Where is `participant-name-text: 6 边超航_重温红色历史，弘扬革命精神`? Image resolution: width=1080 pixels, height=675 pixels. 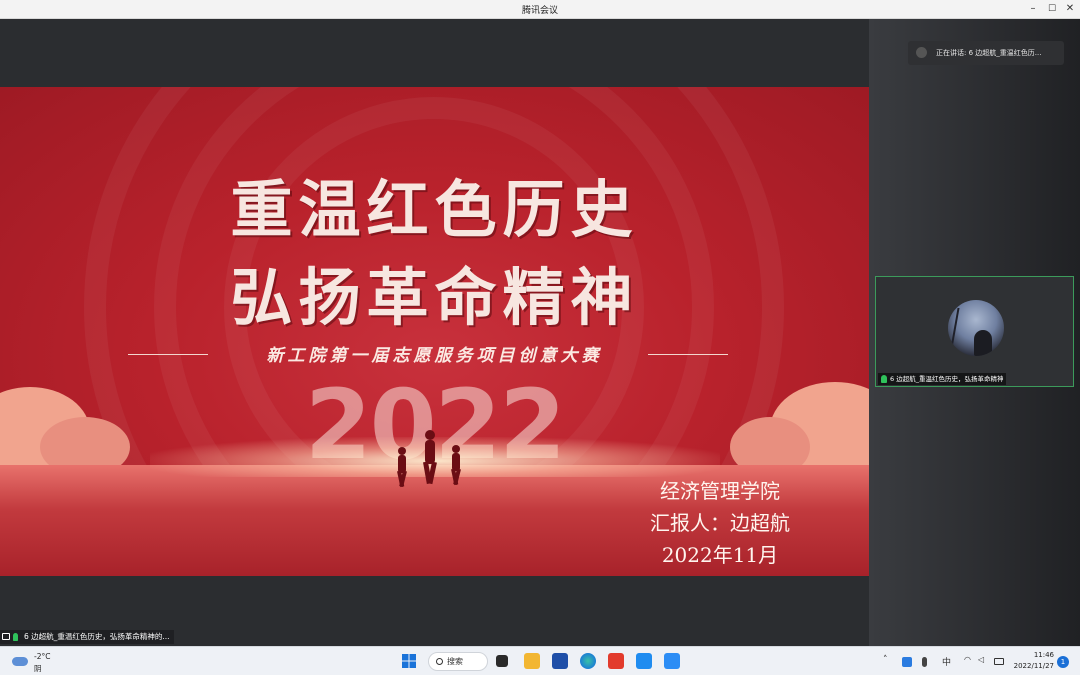
participant-name-text: 6 边超航_重温红色历史，弘扬革命精神 is located at coordinates (947, 379).